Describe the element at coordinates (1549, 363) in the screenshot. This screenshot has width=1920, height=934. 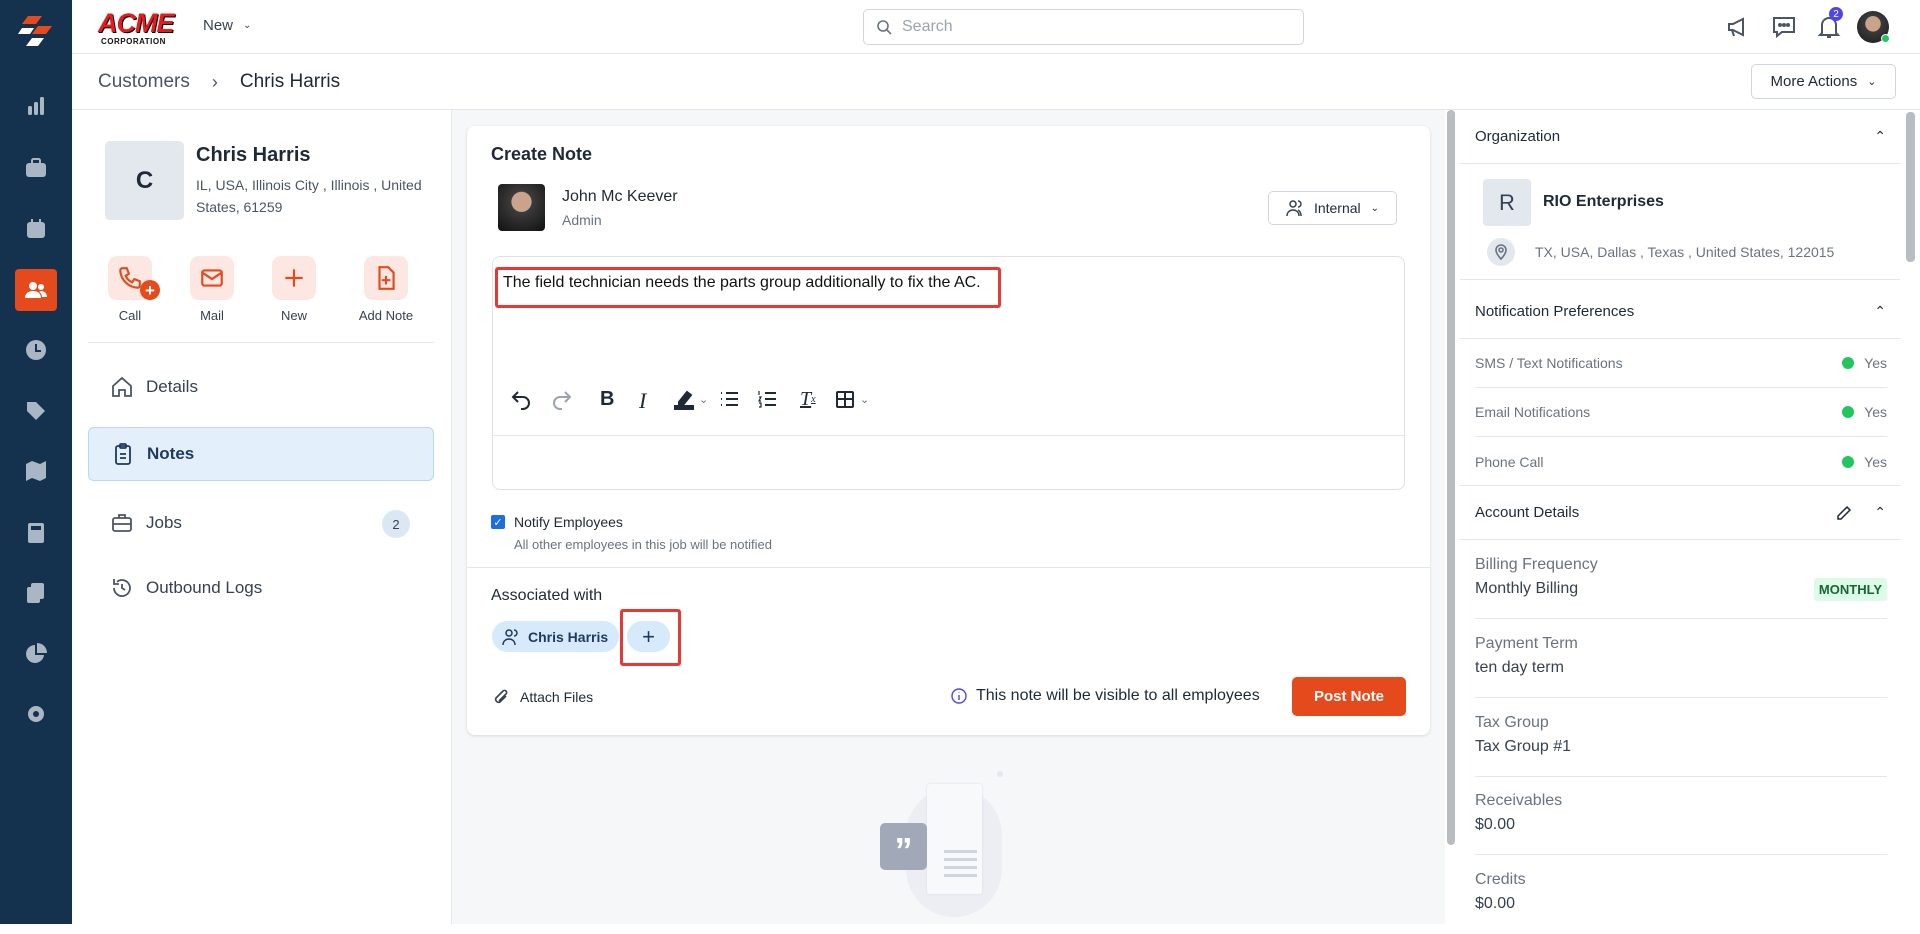
I see `pref-label: SMS / Text Notifications` at that location.